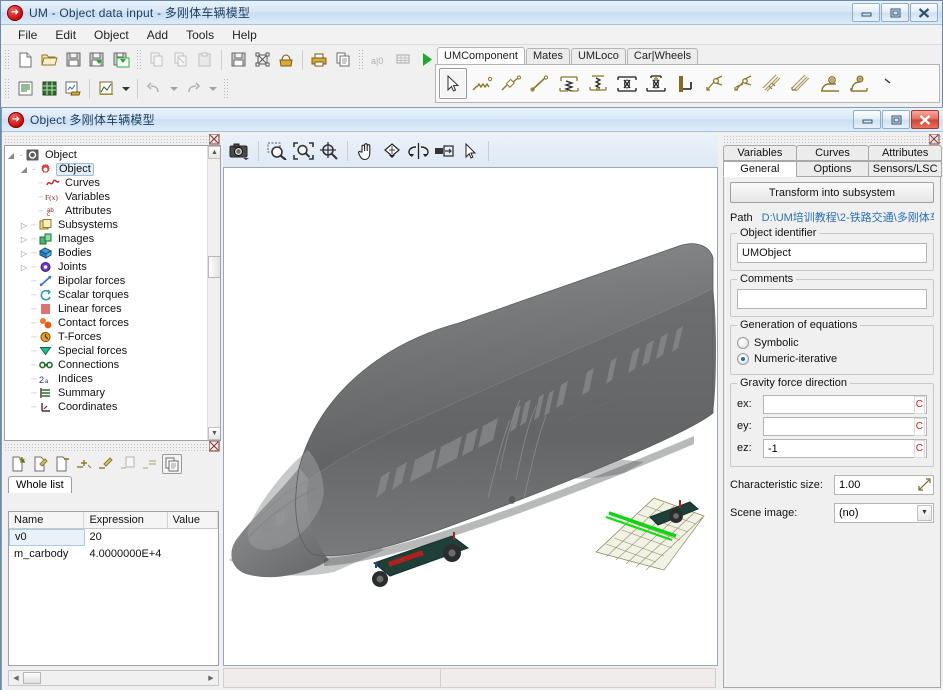 Image resolution: width=943 pixels, height=690 pixels. I want to click on whole-list-icon, so click(172, 464).